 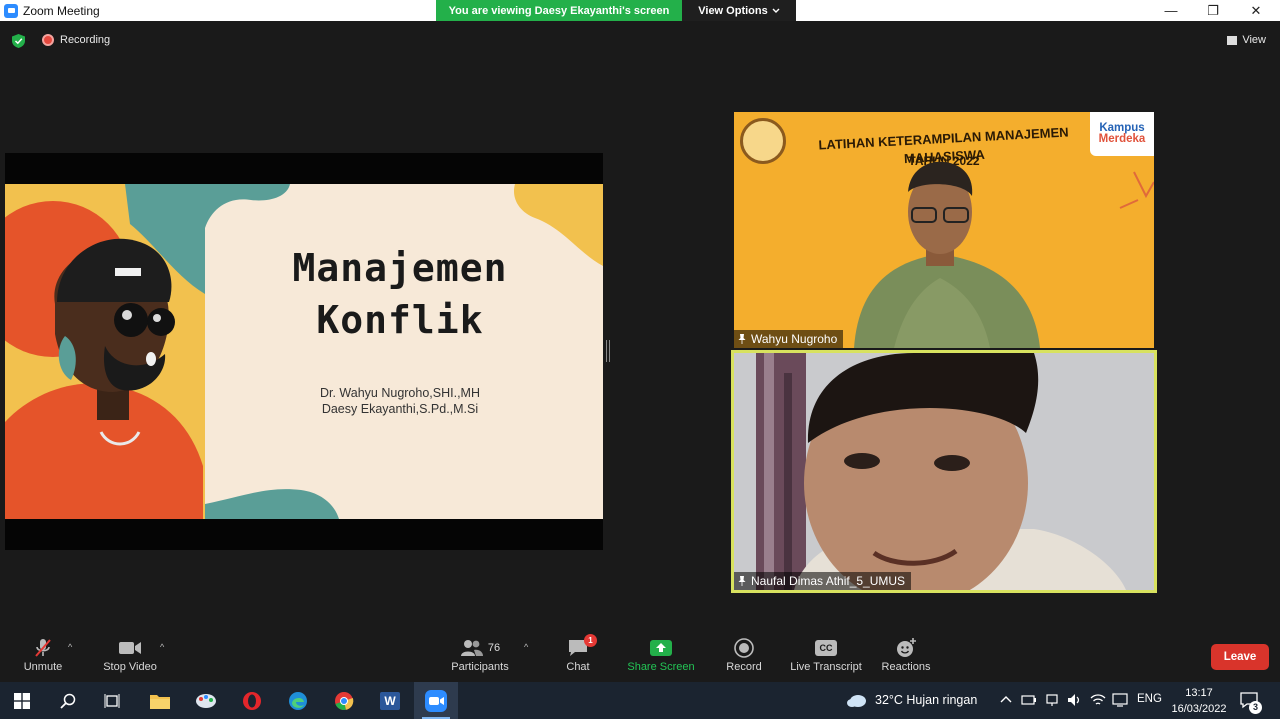 I want to click on stop-video-button: Stop Video, so click(x=130, y=654).